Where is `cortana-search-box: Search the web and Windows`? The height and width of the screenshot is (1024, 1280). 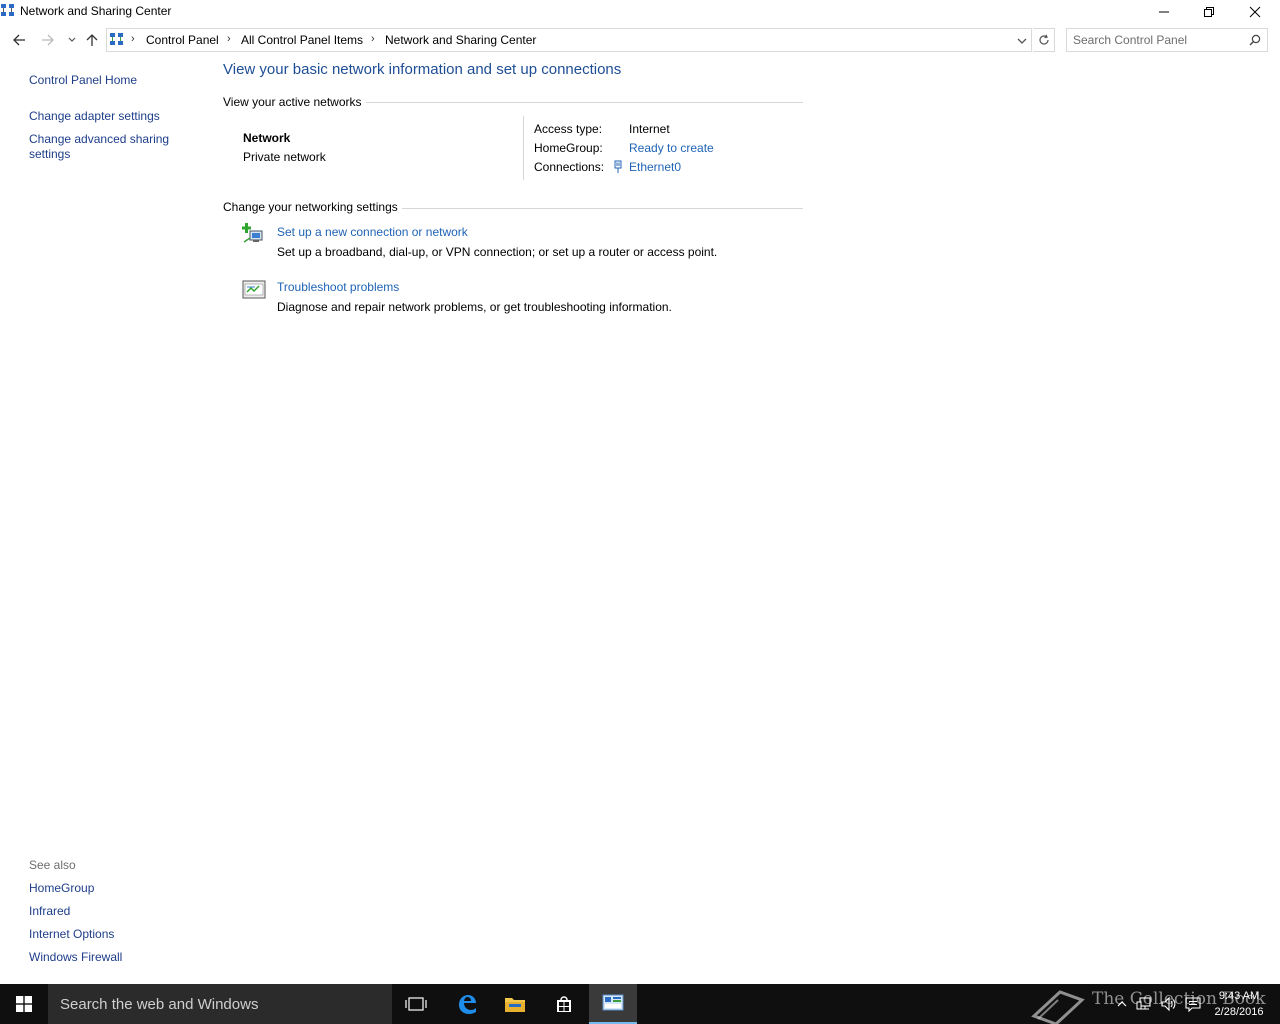
cortana-search-box: Search the web and Windows is located at coordinates (220, 1004).